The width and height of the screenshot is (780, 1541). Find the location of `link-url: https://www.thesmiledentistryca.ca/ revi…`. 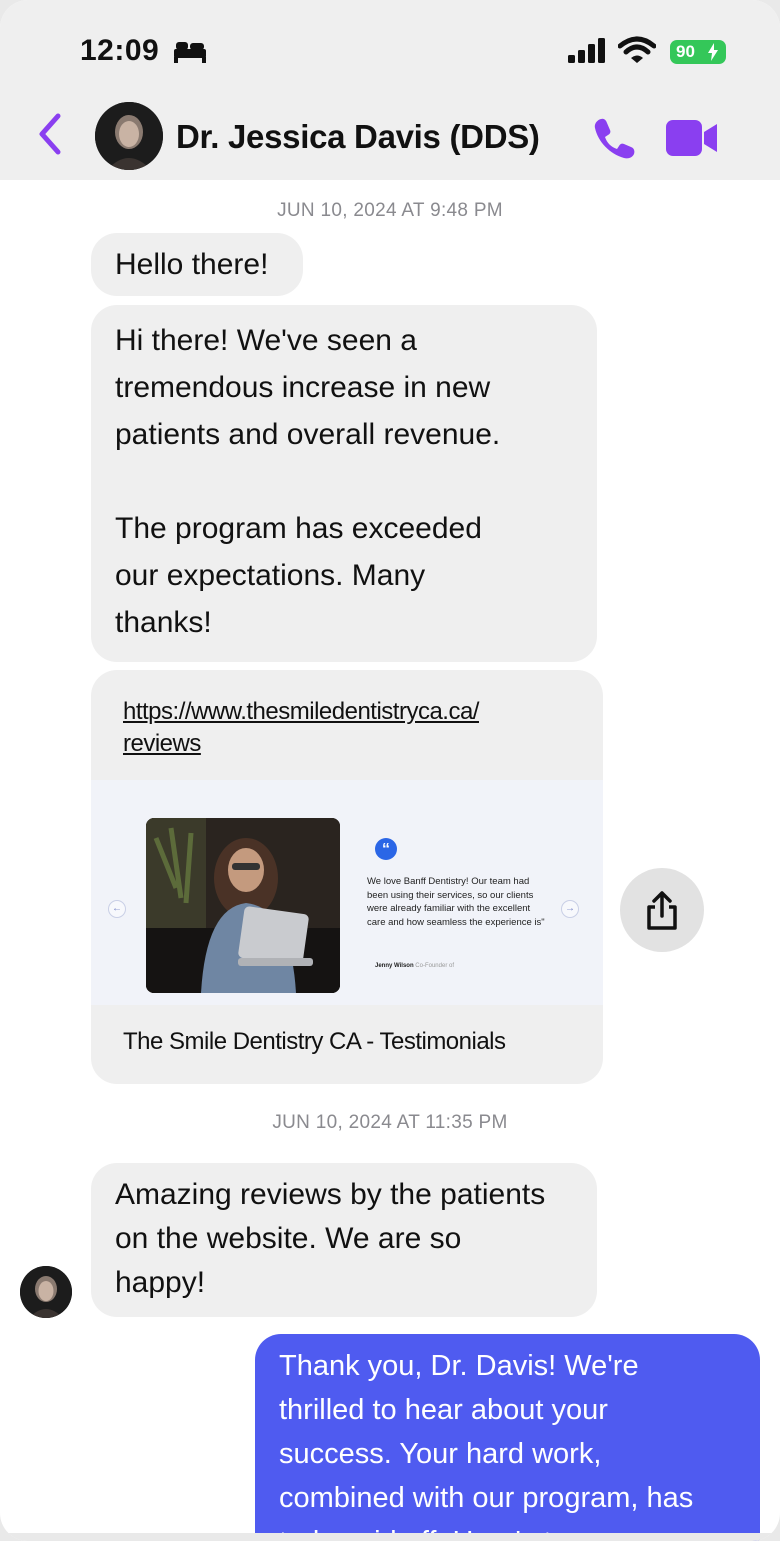

link-url: https://www.thesmiledentistryca.ca/ revi… is located at coordinates (333, 728).